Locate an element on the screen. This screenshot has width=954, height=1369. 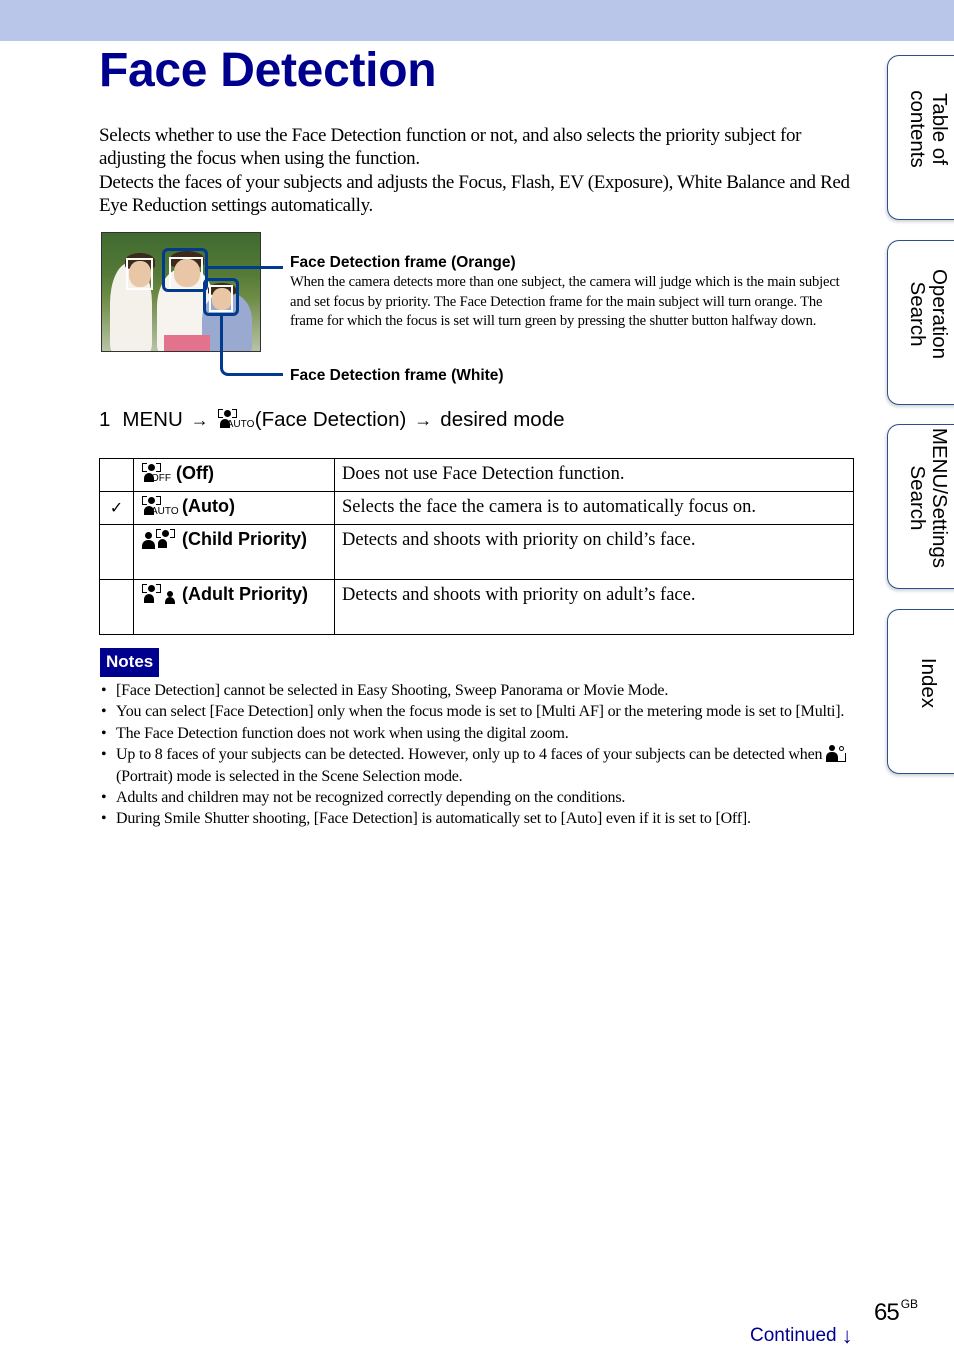
tab-label-line: MENU/Settings is located at coordinates (939, 497).